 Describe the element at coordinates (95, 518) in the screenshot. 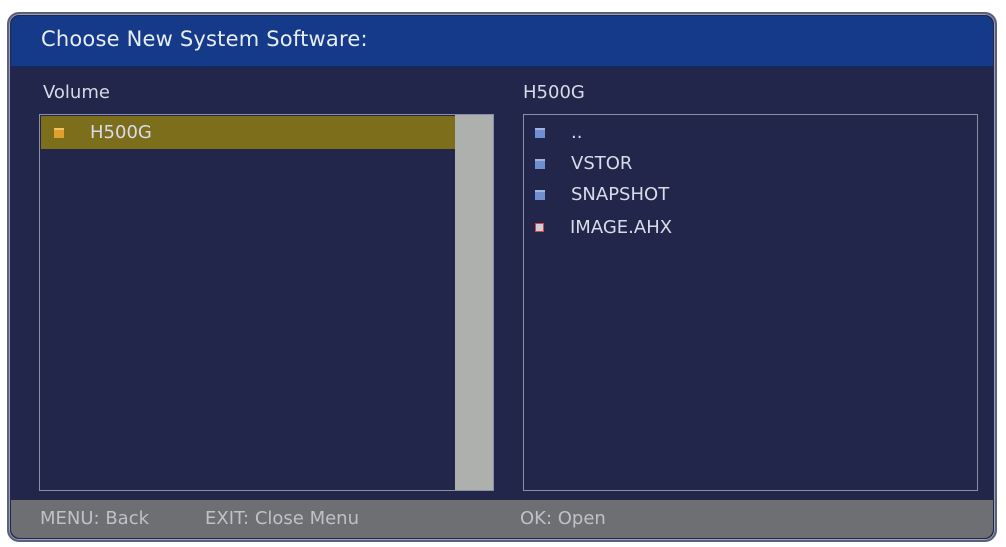

I see `menu-back-hint: MENU: Back` at that location.